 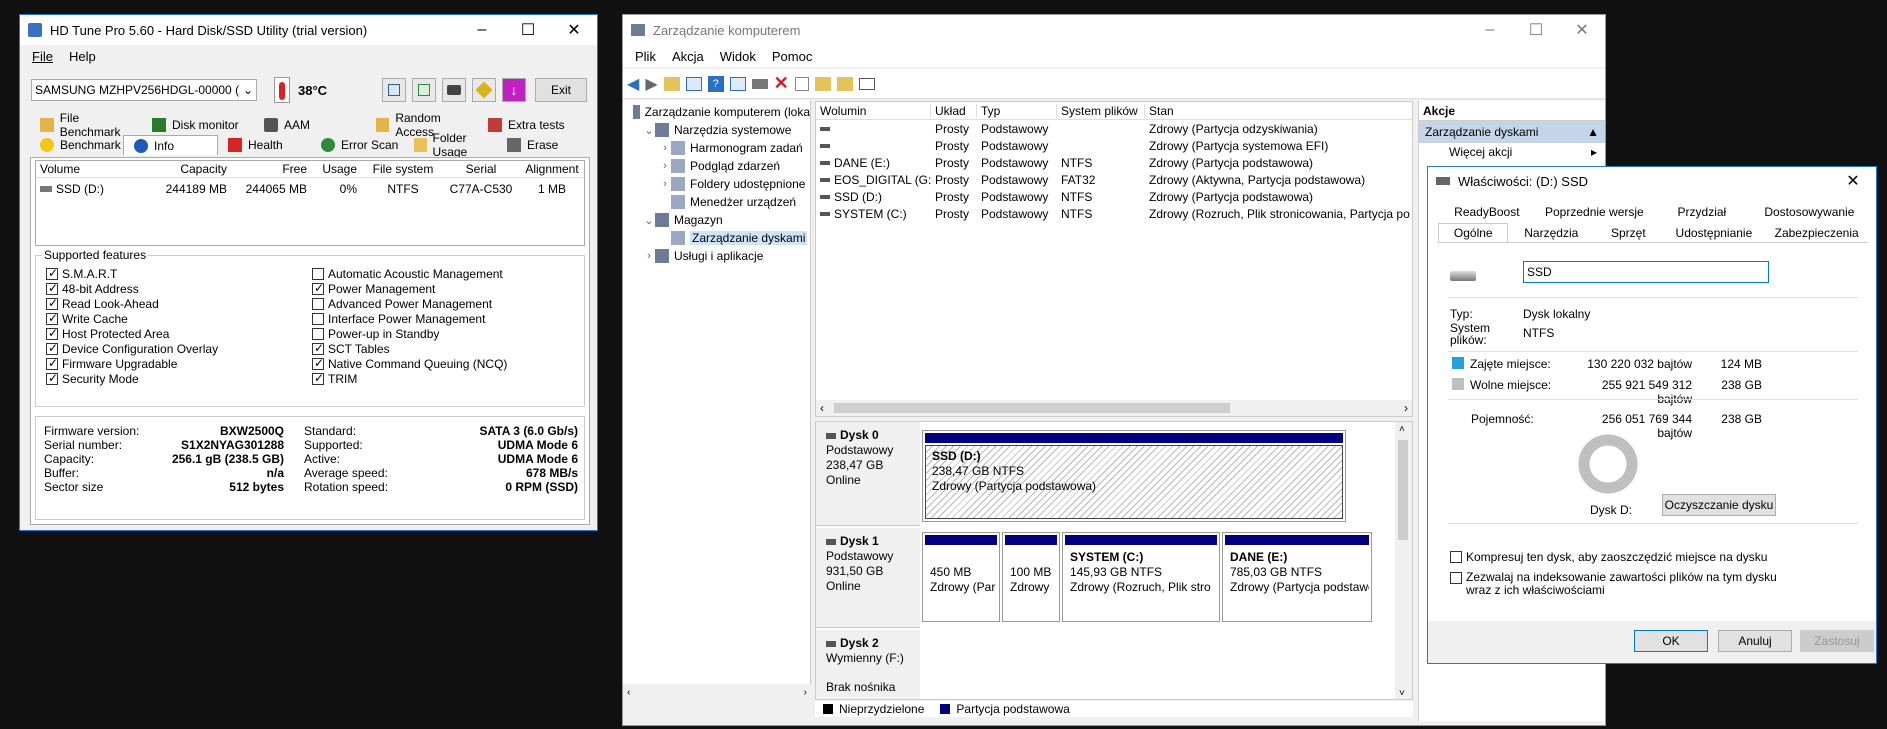 What do you see at coordinates (1512, 152) in the screenshot?
I see `more-actions: Więcej akcji ▸` at bounding box center [1512, 152].